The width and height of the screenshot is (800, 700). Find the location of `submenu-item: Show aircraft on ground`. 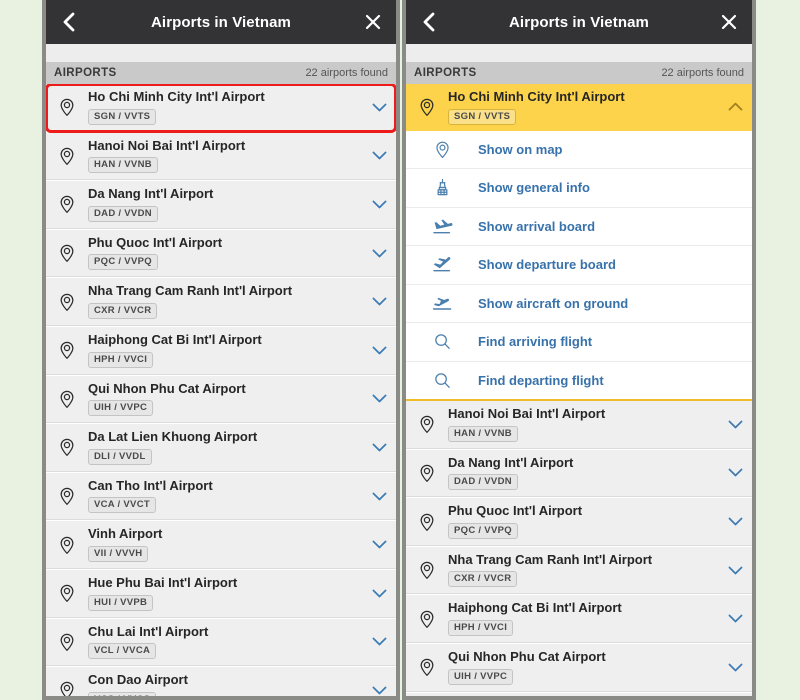

submenu-item: Show aircraft on ground is located at coordinates (579, 304).